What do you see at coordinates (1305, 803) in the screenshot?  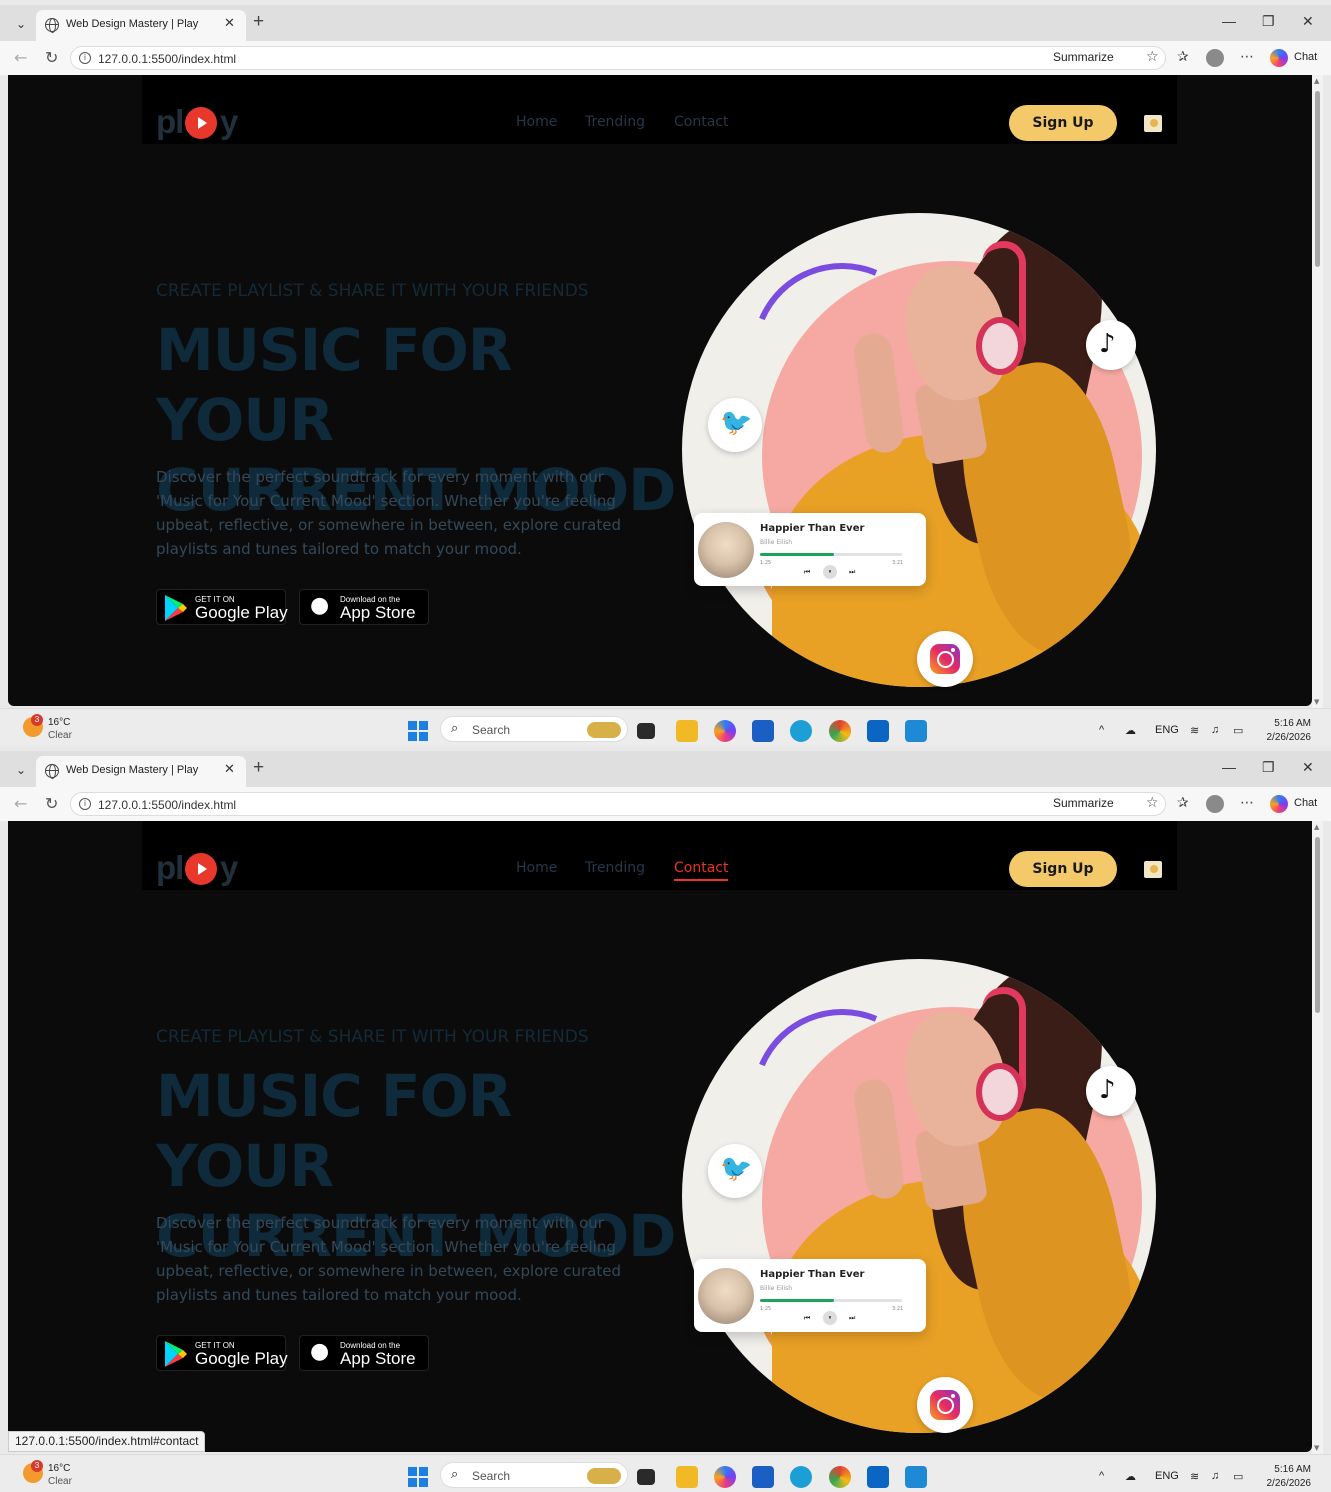 I see `chat-button: Chat` at bounding box center [1305, 803].